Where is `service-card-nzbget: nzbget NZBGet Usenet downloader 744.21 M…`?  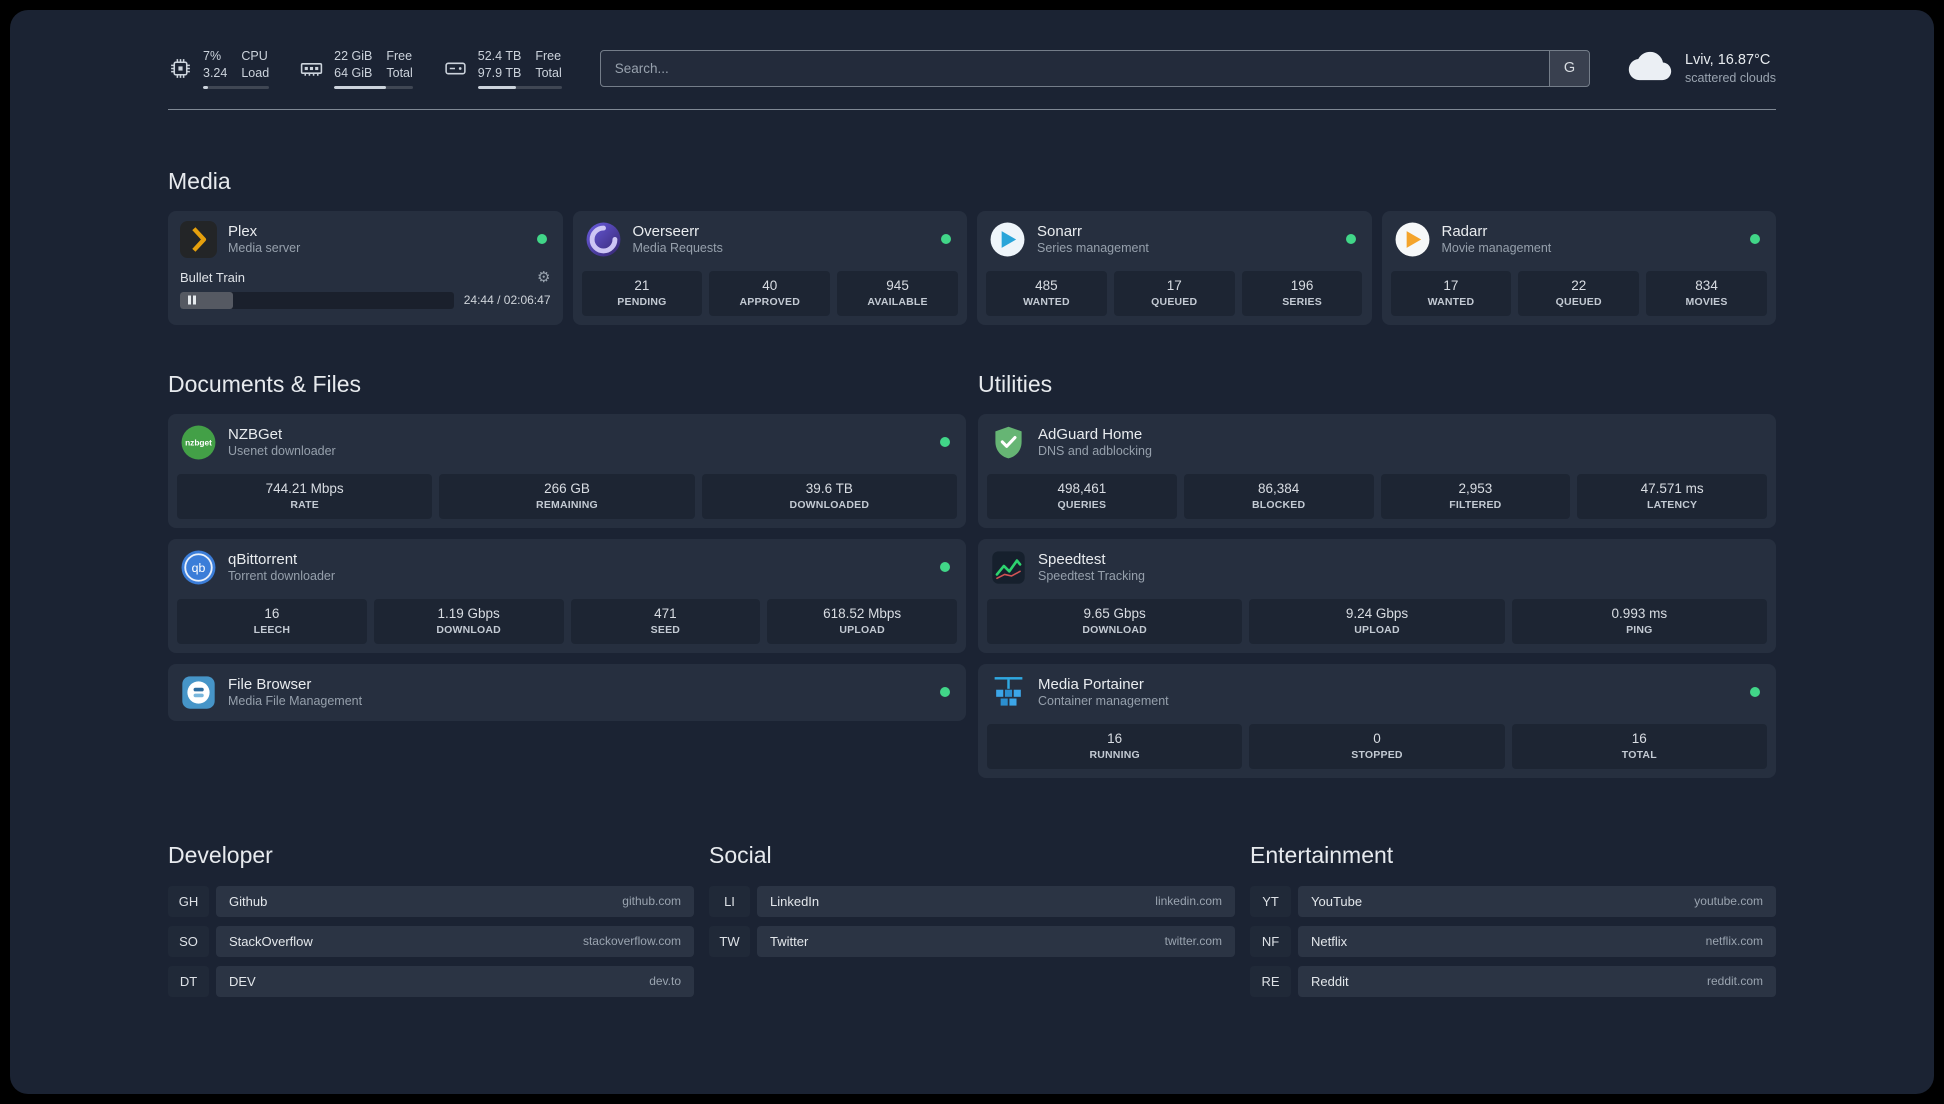 service-card-nzbget: nzbget NZBGet Usenet downloader 744.21 M… is located at coordinates (567, 470).